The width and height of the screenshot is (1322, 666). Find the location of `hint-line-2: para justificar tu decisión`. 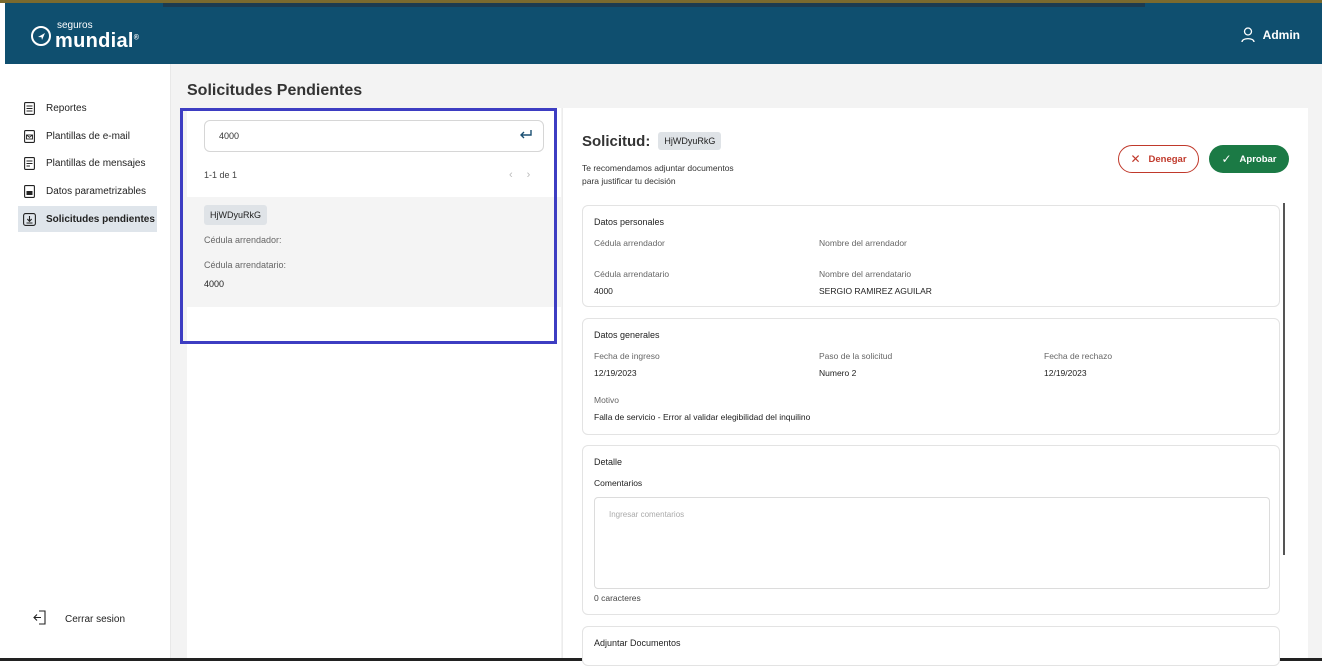

hint-line-2: para justificar tu decisión is located at coordinates (629, 181).